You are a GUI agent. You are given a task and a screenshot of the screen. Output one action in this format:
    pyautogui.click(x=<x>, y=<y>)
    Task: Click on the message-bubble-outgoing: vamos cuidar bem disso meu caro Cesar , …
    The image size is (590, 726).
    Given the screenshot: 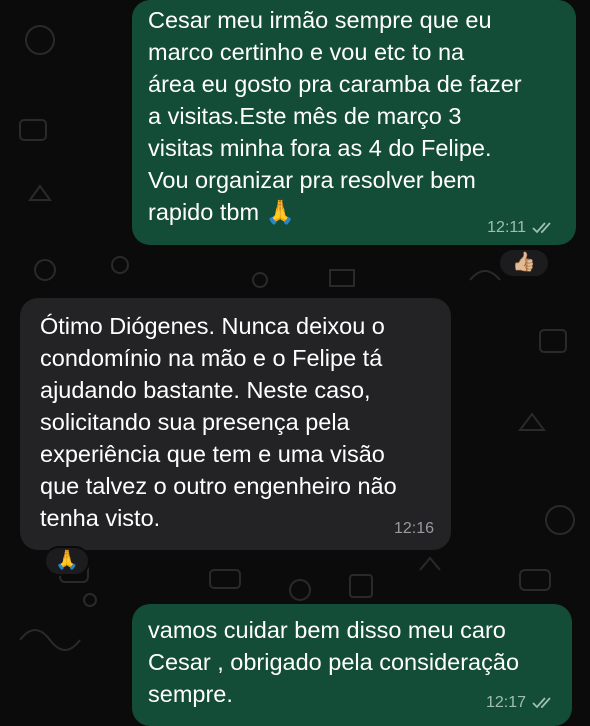 What is the action you would take?
    pyautogui.click(x=352, y=665)
    